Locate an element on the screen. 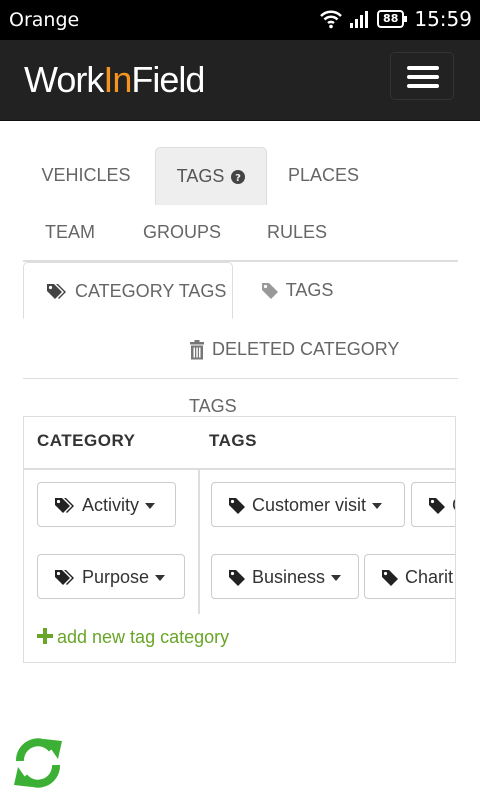  tab-team-label: TEAM is located at coordinates (69, 232).